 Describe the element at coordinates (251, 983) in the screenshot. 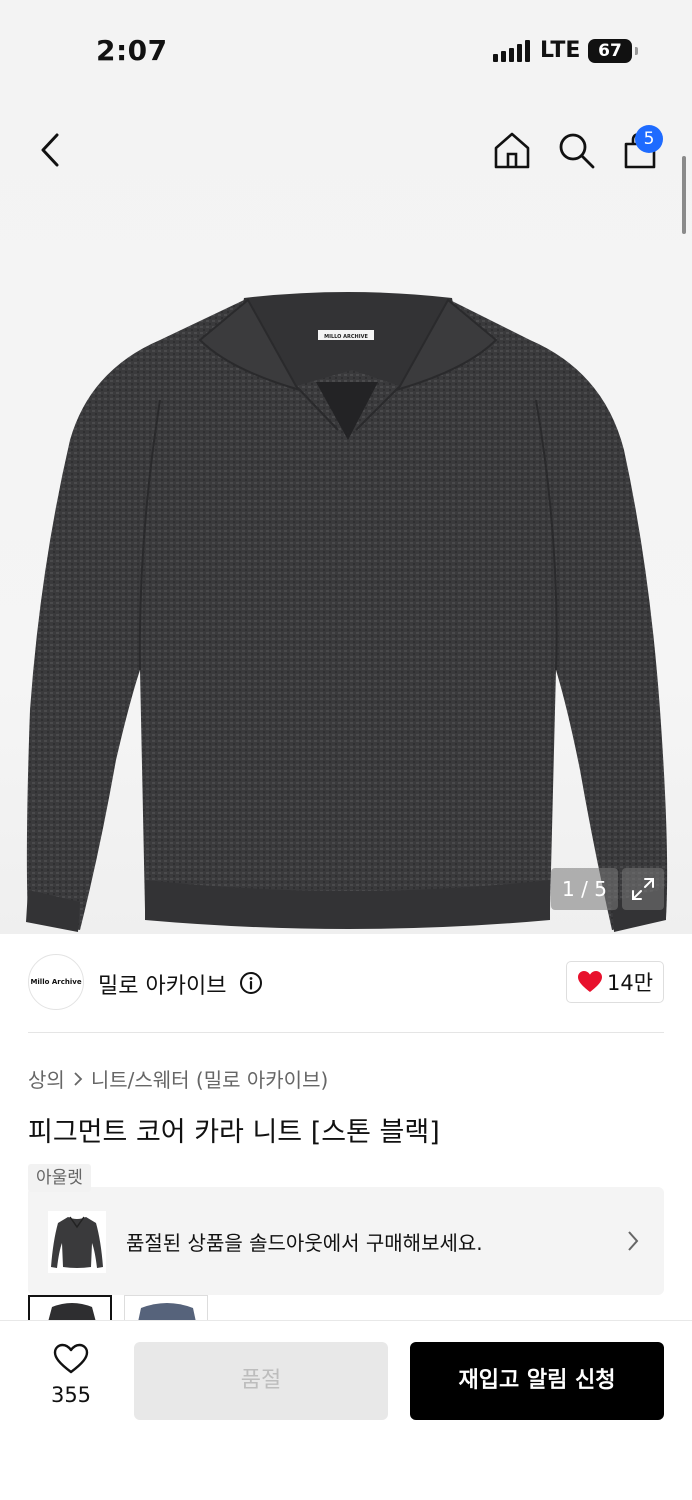

I see `info-icon` at that location.